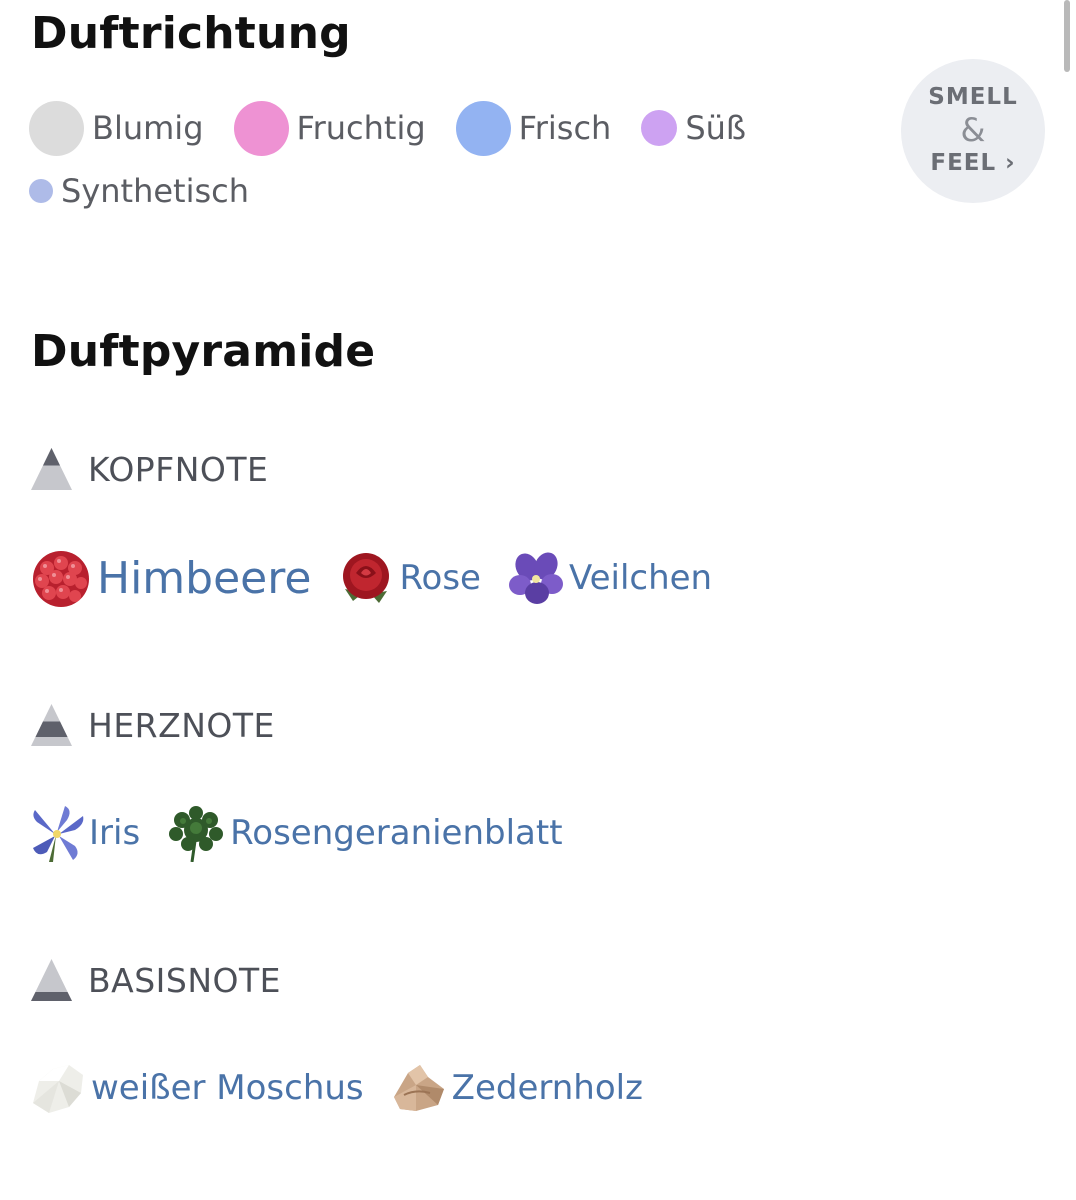 This screenshot has height=1200, width=1076. I want to click on smell-feel-line1: SMELL, so click(973, 97).